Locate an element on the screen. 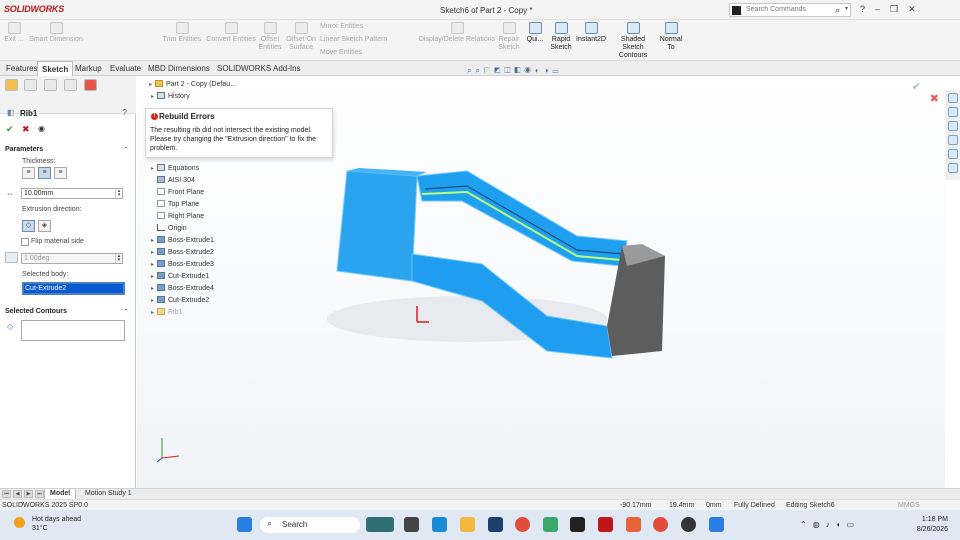  tab-sketch: Sketch is located at coordinates (55, 68).